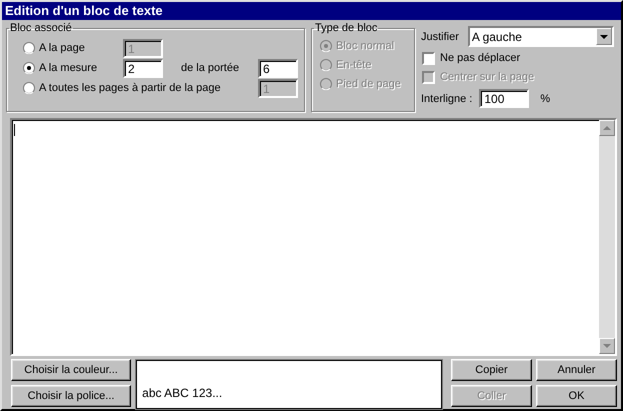 Image resolution: width=623 pixels, height=411 pixels. Describe the element at coordinates (576, 370) in the screenshot. I see `dialog-button: Annuler` at that location.